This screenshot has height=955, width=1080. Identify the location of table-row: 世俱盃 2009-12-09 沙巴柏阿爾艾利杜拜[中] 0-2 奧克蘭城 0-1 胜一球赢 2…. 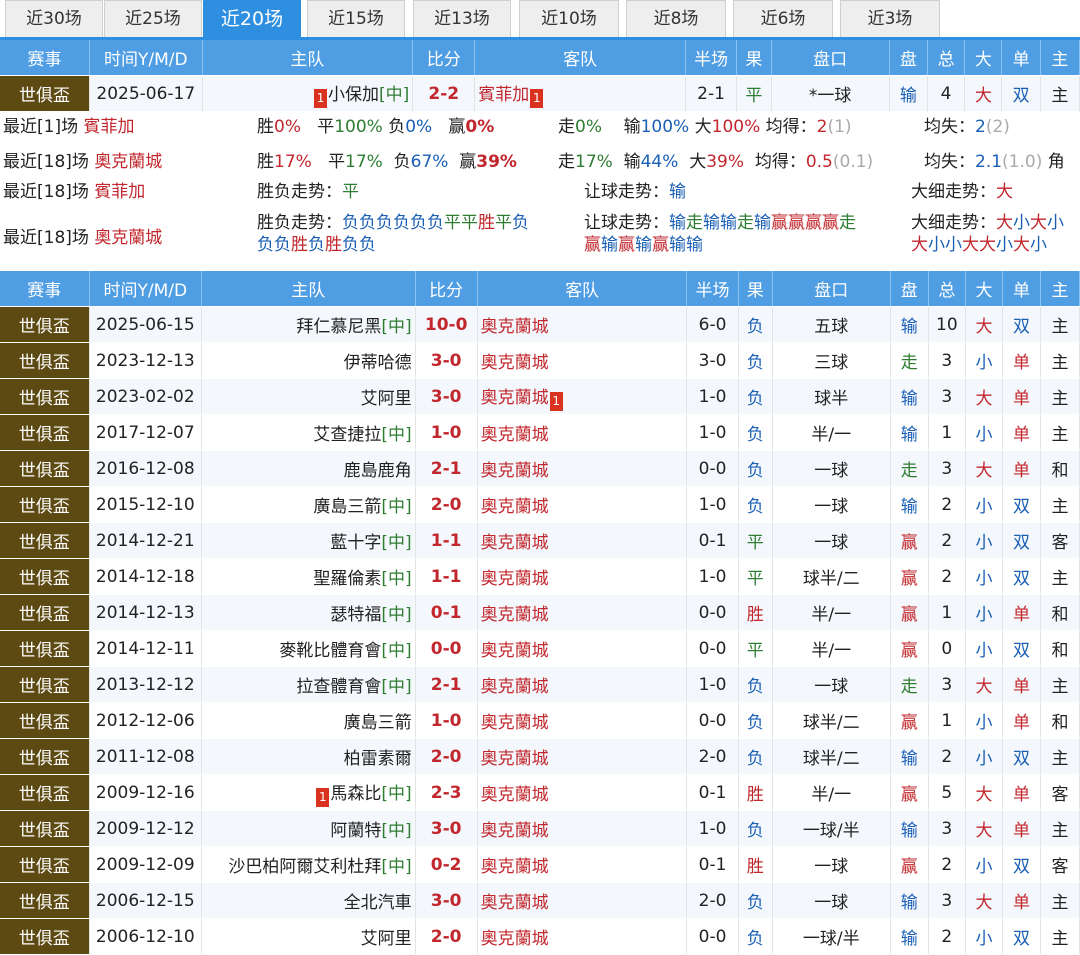
(540, 864).